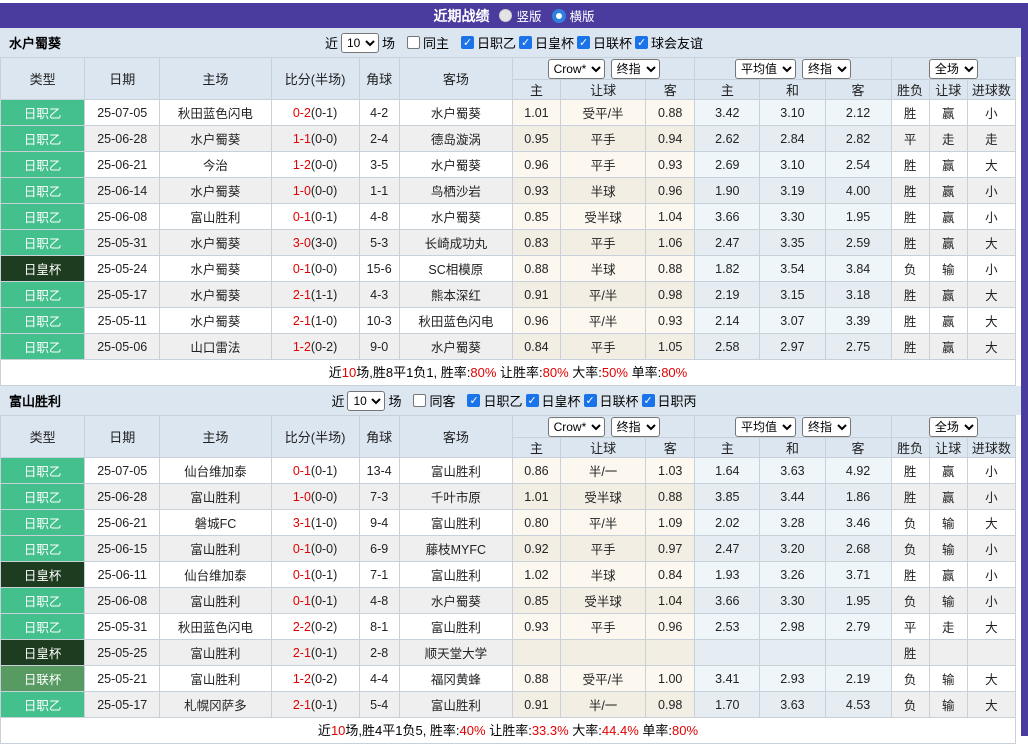 The height and width of the screenshot is (744, 1028). Describe the element at coordinates (792, 548) in the screenshot. I see `avg-draw-odds: 3.20` at that location.